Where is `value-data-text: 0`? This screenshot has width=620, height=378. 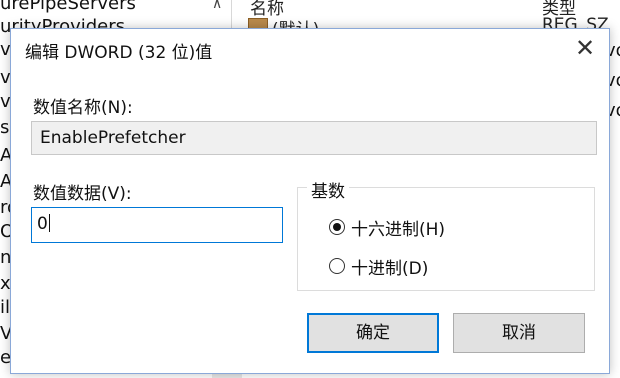 value-data-text: 0 is located at coordinates (42, 224).